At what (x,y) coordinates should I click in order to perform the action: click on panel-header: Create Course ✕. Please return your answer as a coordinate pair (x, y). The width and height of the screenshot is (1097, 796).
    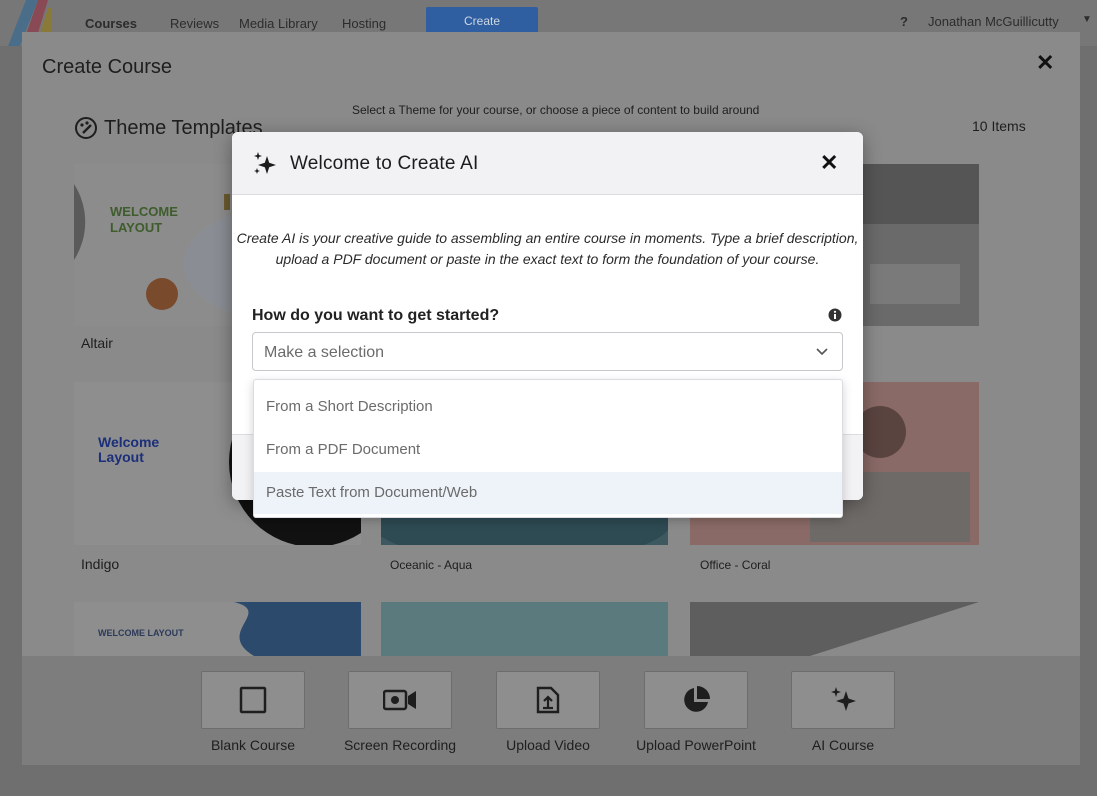
    Looking at the image, I should click on (551, 64).